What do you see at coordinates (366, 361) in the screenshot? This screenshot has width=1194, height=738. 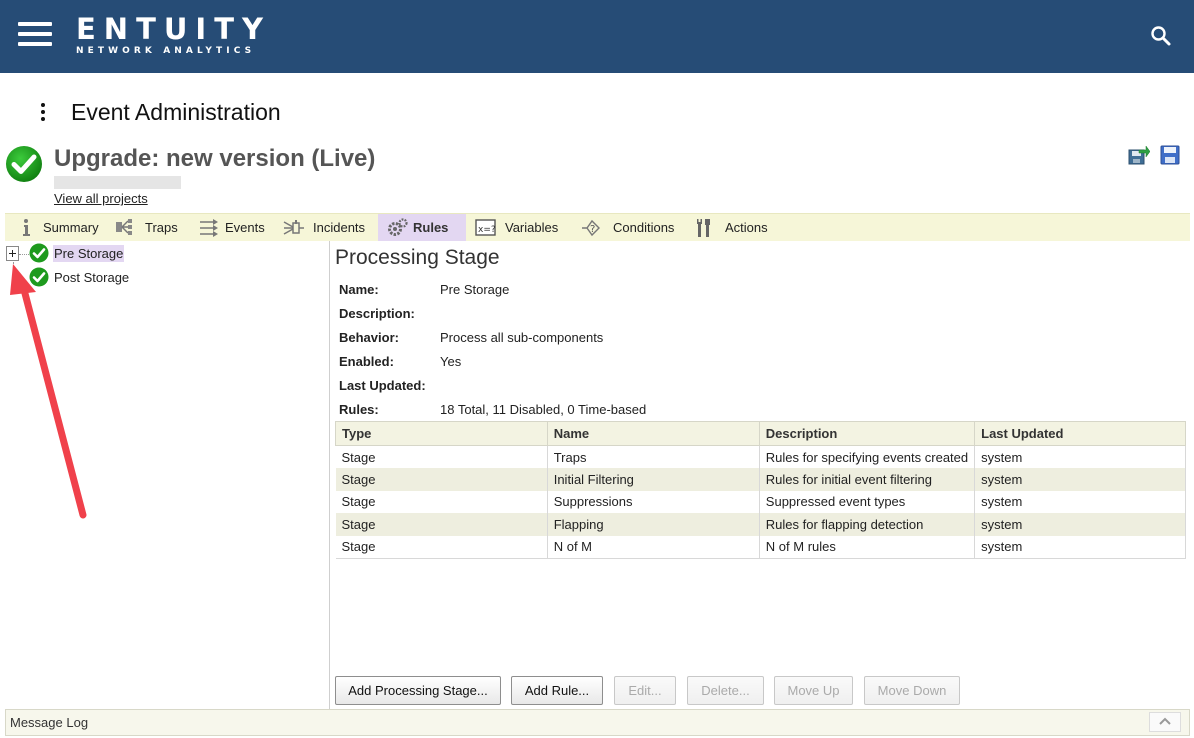 I see `prop-key: Enabled:` at bounding box center [366, 361].